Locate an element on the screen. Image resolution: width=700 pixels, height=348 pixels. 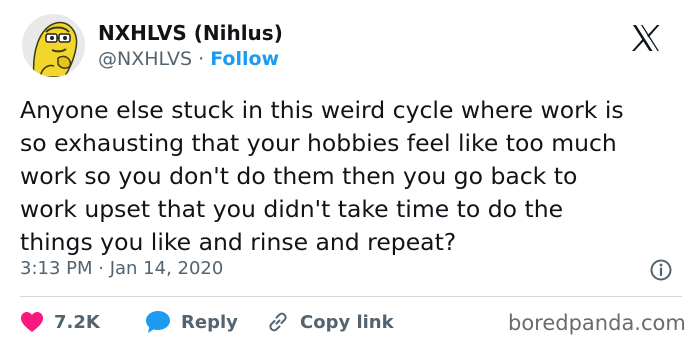
reply-label: Reply is located at coordinates (209, 322).